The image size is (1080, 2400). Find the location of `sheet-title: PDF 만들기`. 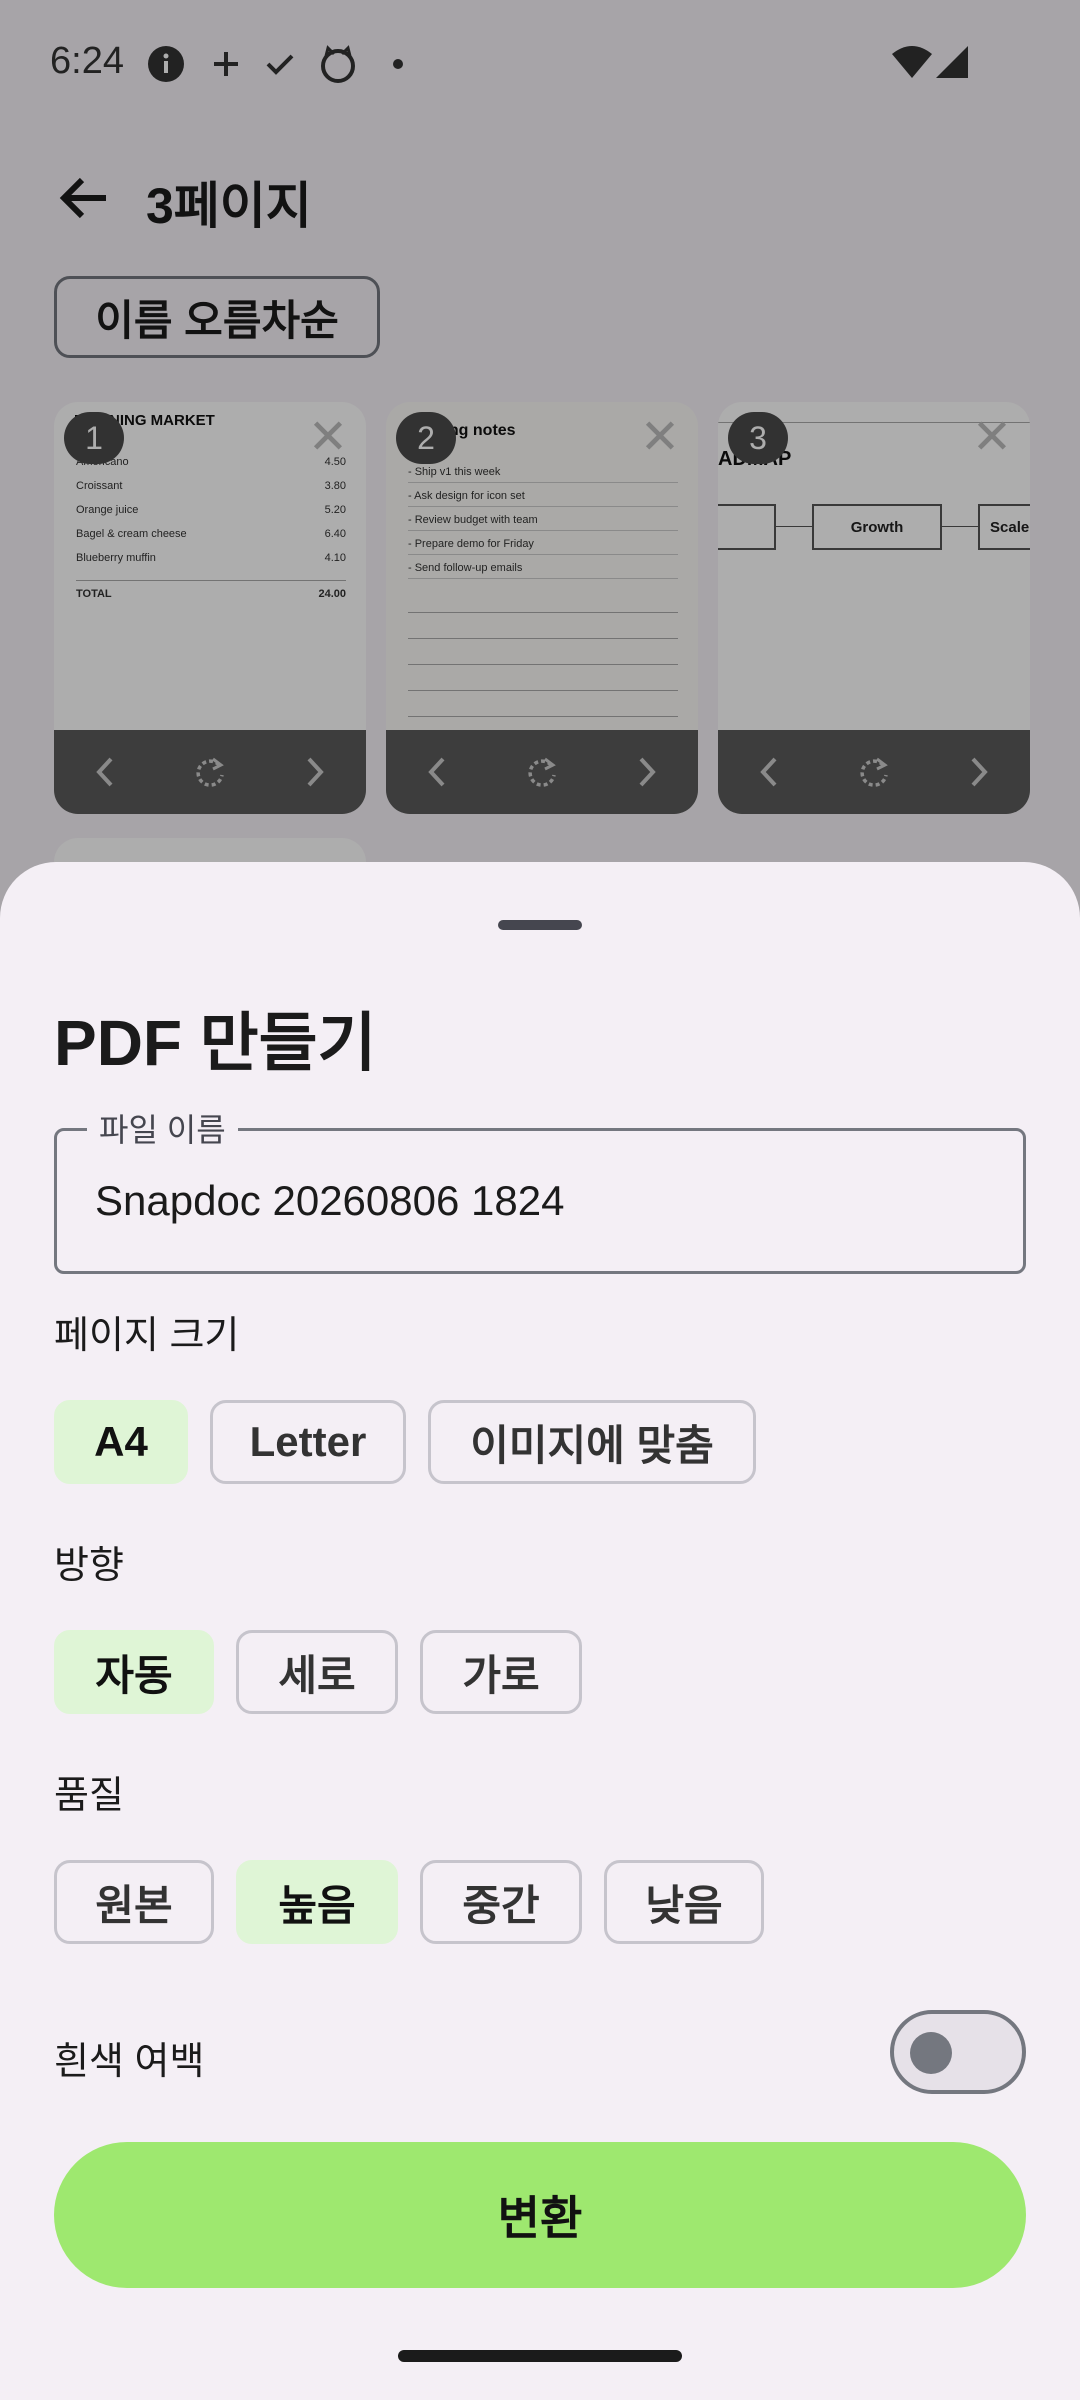

sheet-title: PDF 만들기 is located at coordinates (215, 1043).